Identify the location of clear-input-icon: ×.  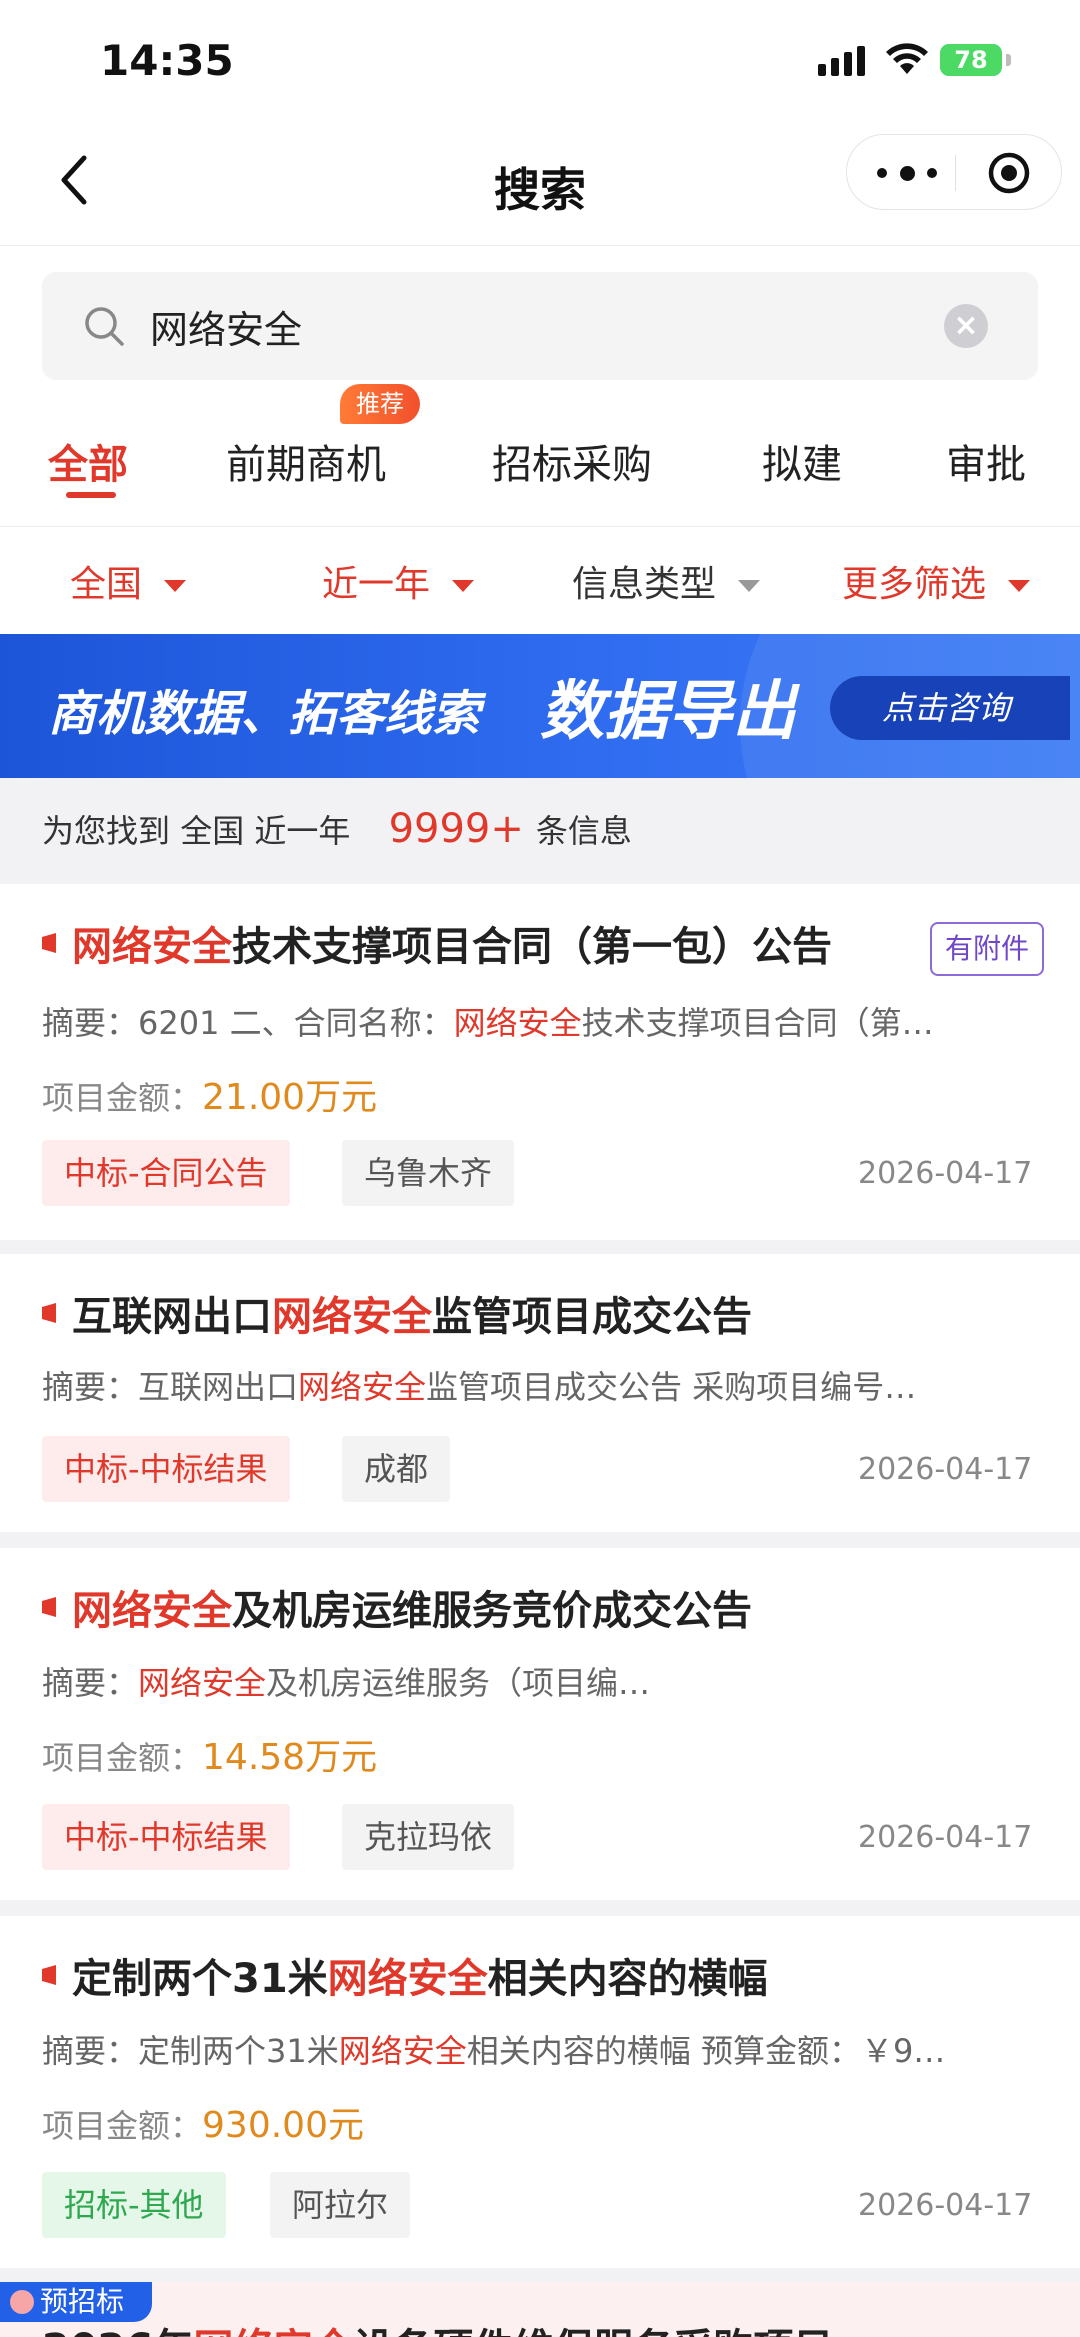
(966, 326).